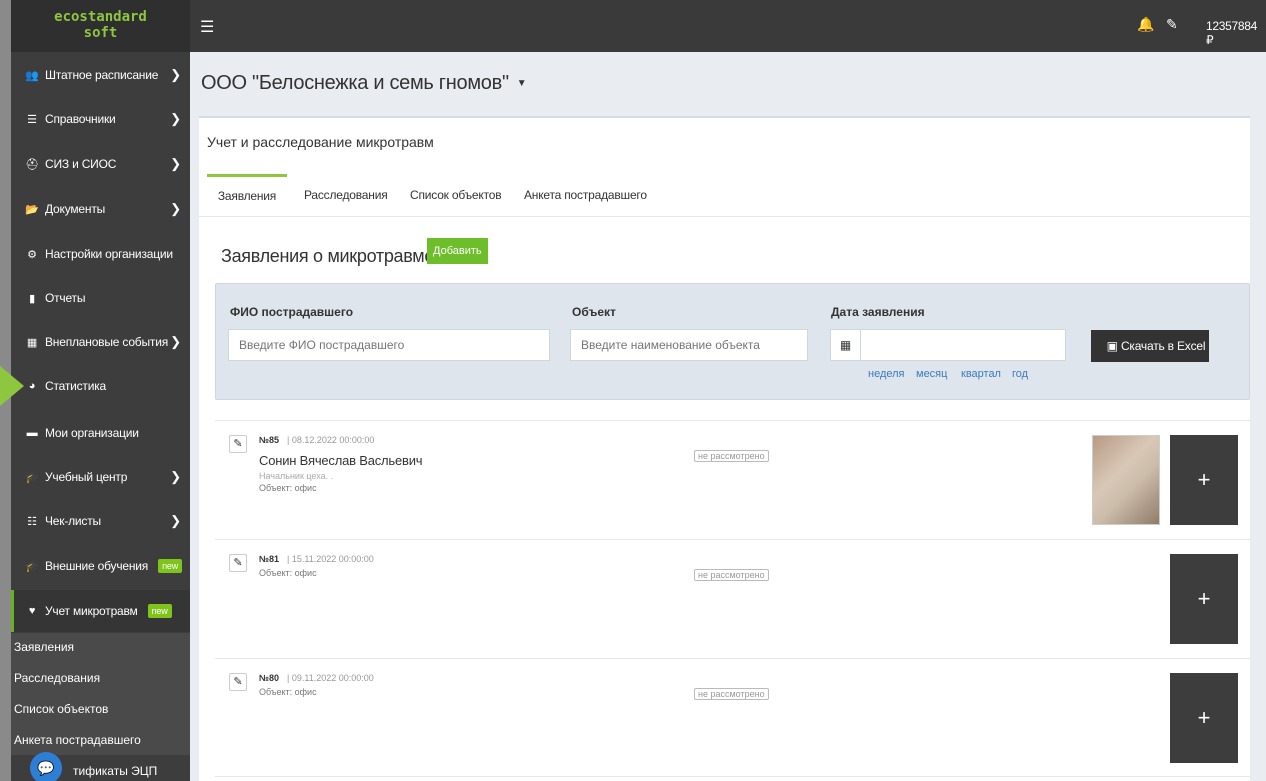 This screenshot has width=1266, height=781. Describe the element at coordinates (32, 119) in the screenshot. I see `list-icon: ☰` at that location.